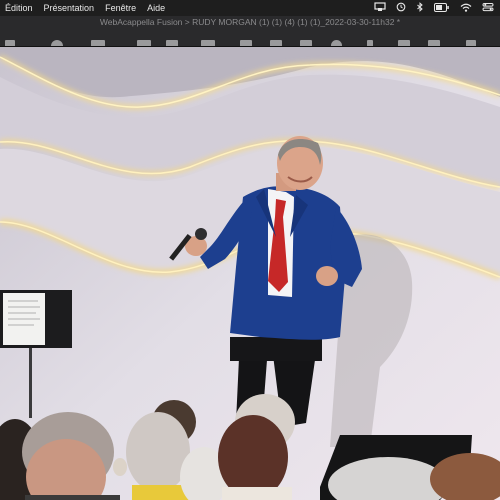 The image size is (500, 500). Describe the element at coordinates (246, 43) in the screenshot. I see `toolbar-video-icon` at that location.